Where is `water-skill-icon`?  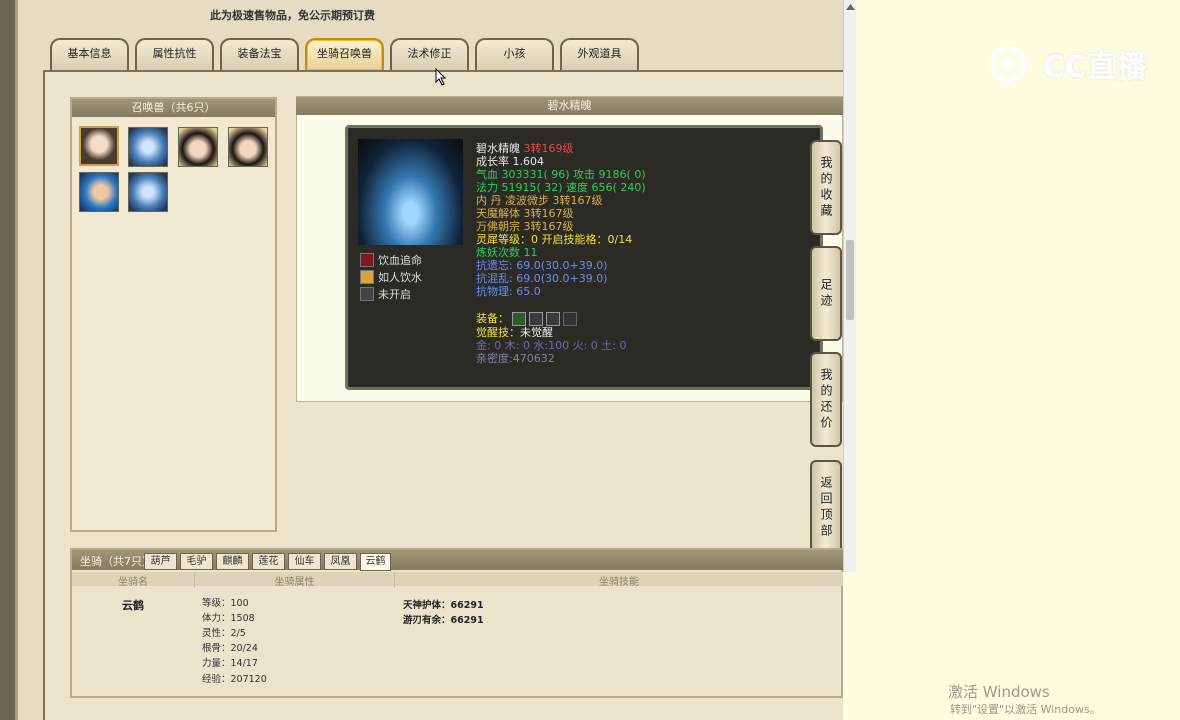 water-skill-icon is located at coordinates (367, 277).